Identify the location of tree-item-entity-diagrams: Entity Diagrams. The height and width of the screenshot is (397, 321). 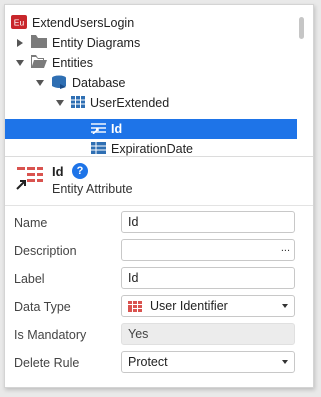
(151, 43).